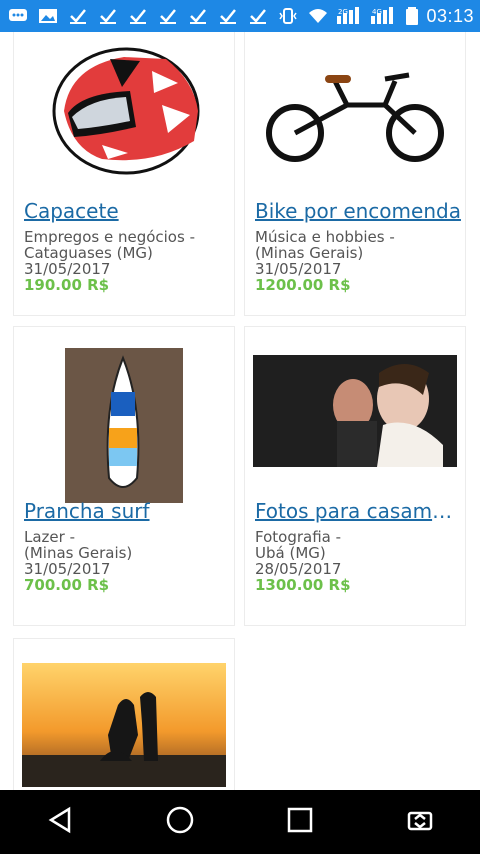 The image size is (480, 854). Describe the element at coordinates (88, 253) in the screenshot. I see `listing-location: Cataguases (MG)` at that location.